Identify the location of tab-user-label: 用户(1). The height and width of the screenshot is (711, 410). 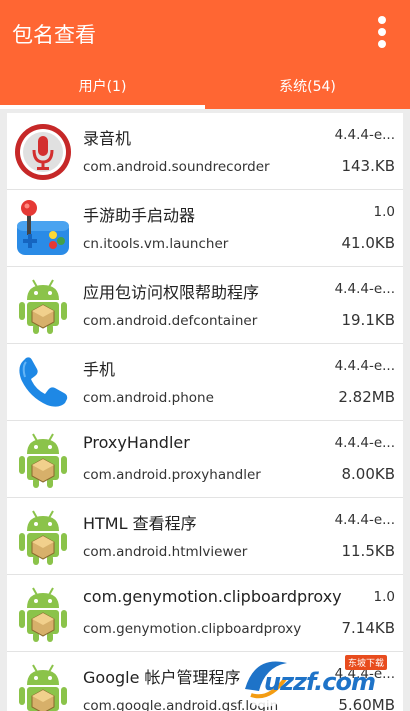
(102, 87).